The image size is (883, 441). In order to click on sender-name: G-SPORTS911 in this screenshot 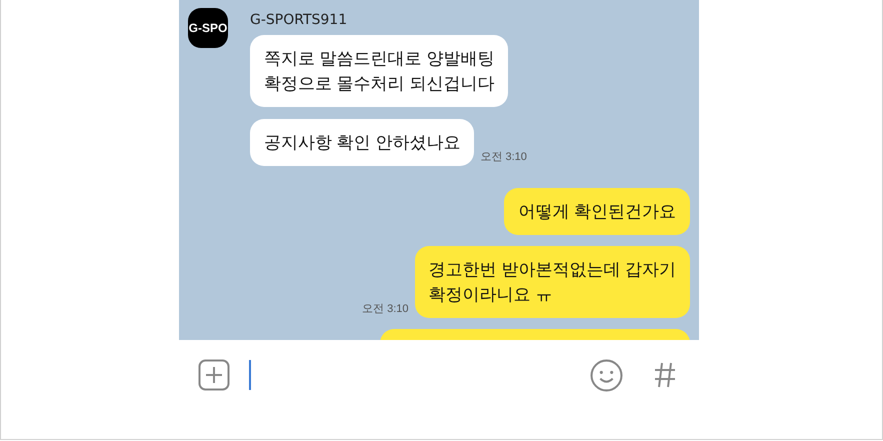, I will do `click(299, 20)`.